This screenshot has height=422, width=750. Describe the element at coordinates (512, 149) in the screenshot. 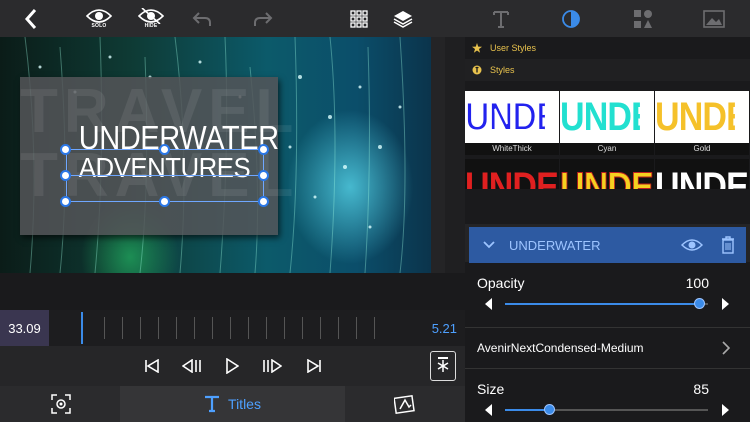

I see `swatch-caption: WhiteThick` at that location.